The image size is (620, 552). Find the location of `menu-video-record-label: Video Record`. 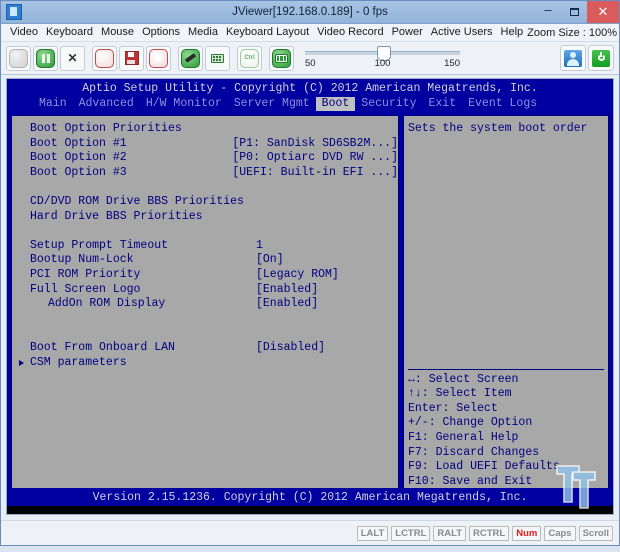

menu-video-record-label: Video Record is located at coordinates (350, 32).